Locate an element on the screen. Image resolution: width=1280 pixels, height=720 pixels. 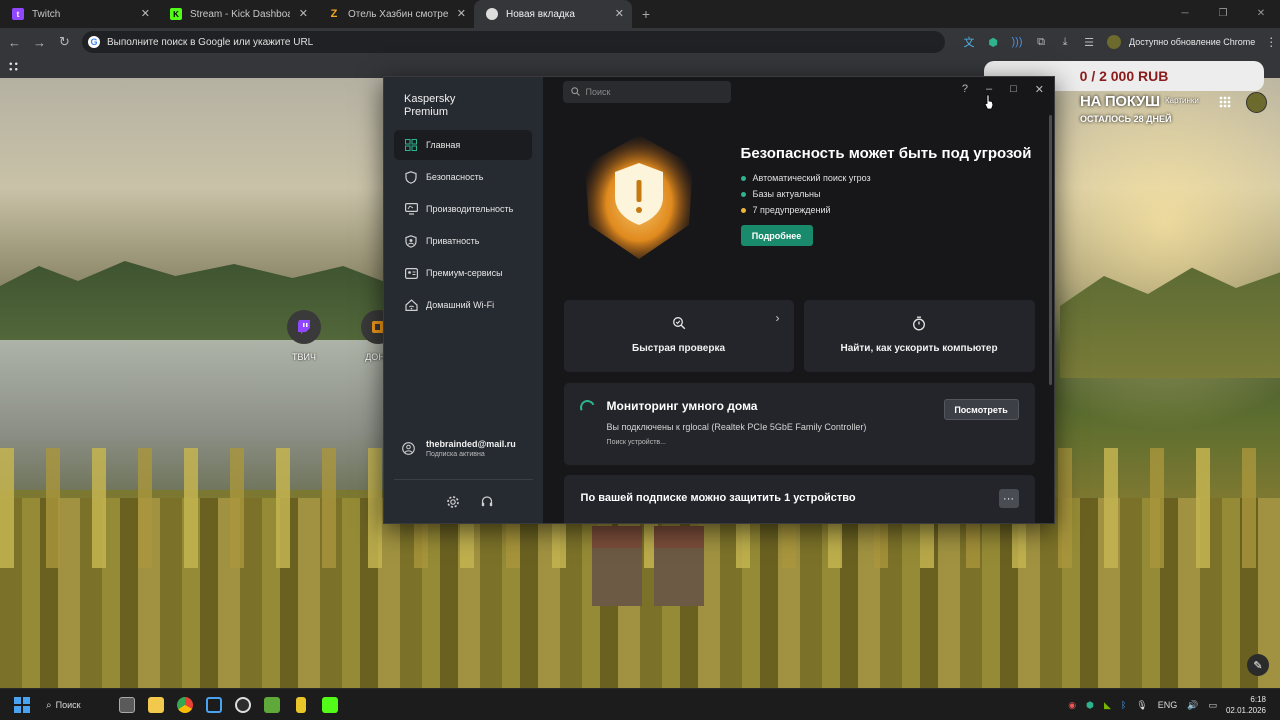
settings-gear-icon is located at coordinates (453, 504).